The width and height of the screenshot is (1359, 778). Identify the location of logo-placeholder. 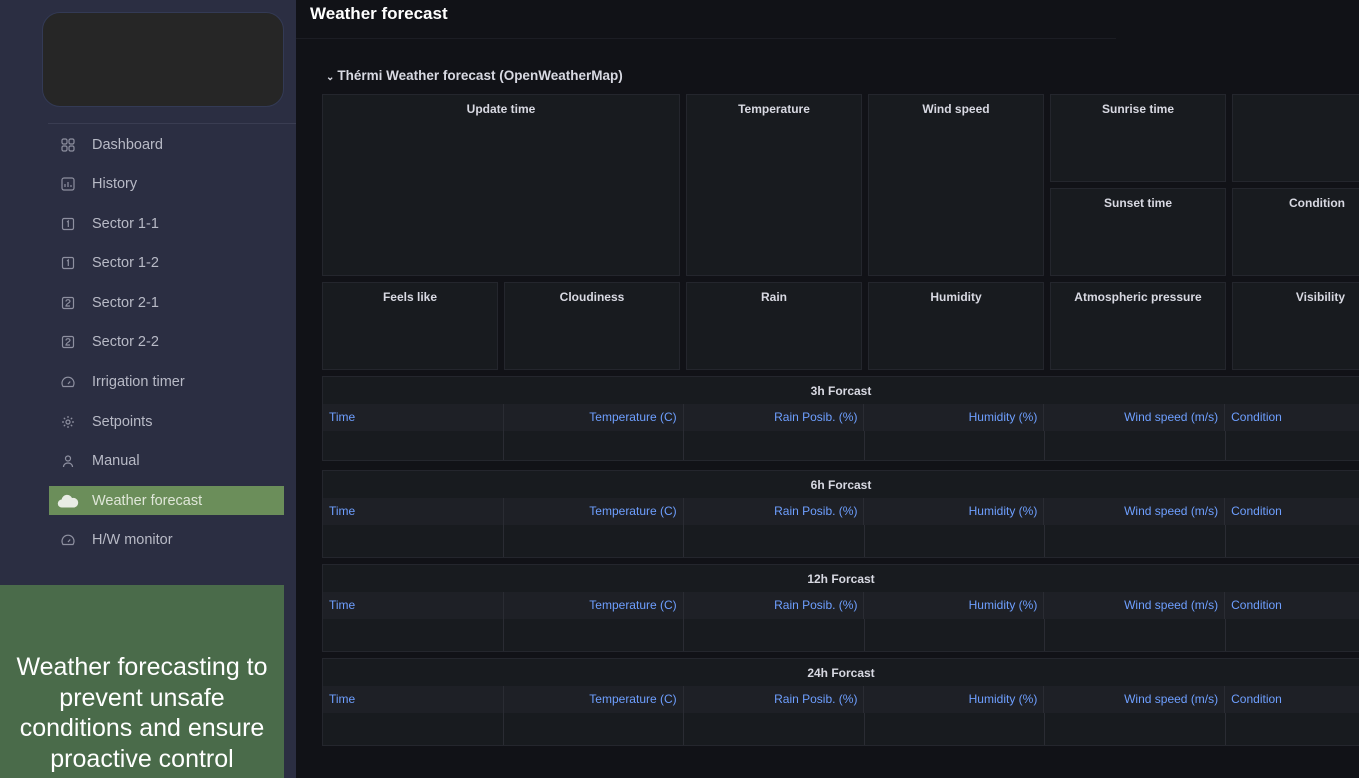
(163, 59).